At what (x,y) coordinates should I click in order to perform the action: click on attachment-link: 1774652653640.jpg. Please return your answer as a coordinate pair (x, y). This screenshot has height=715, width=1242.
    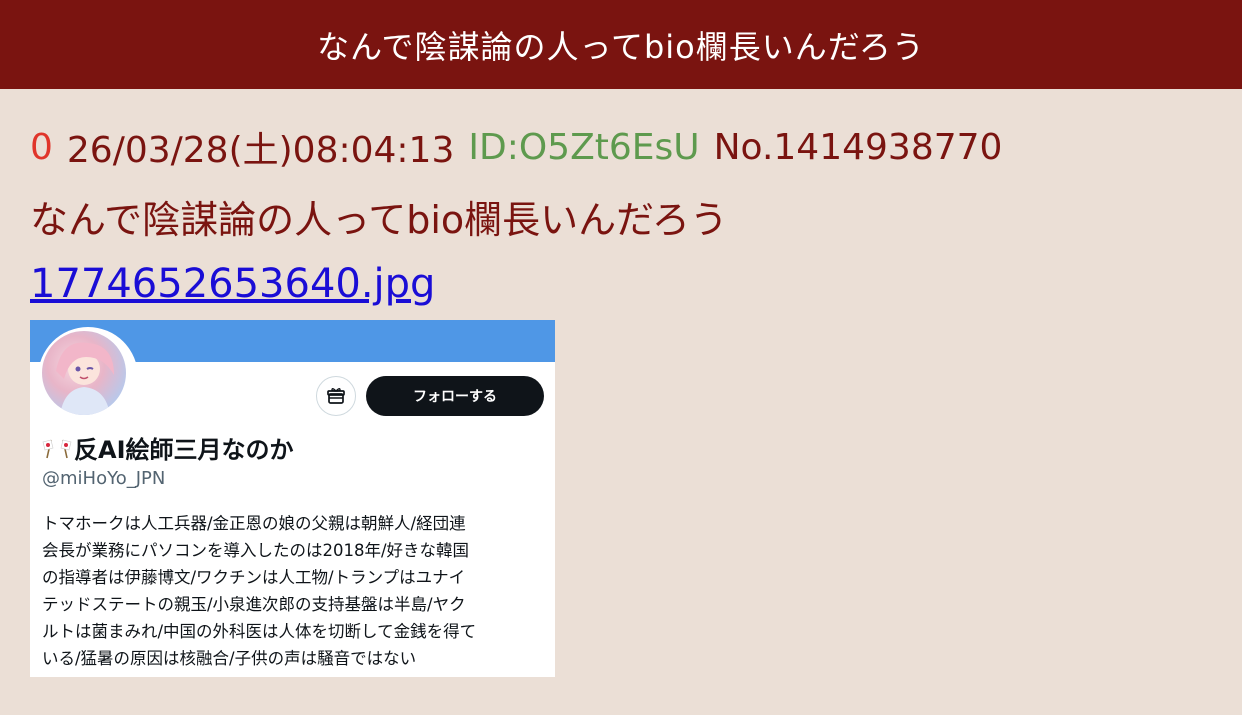
    Looking at the image, I should click on (240, 284).